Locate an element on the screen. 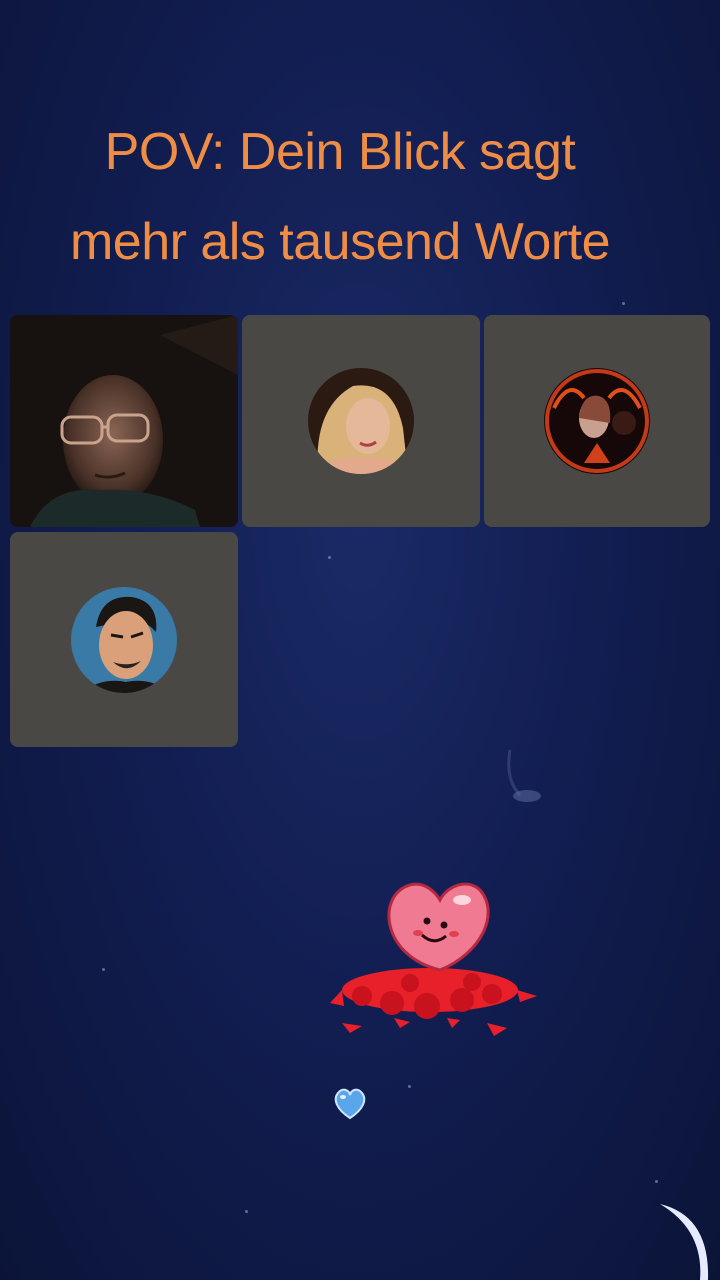 The height and width of the screenshot is (1280, 720). fantasy-portrait-avatar is located at coordinates (597, 421).